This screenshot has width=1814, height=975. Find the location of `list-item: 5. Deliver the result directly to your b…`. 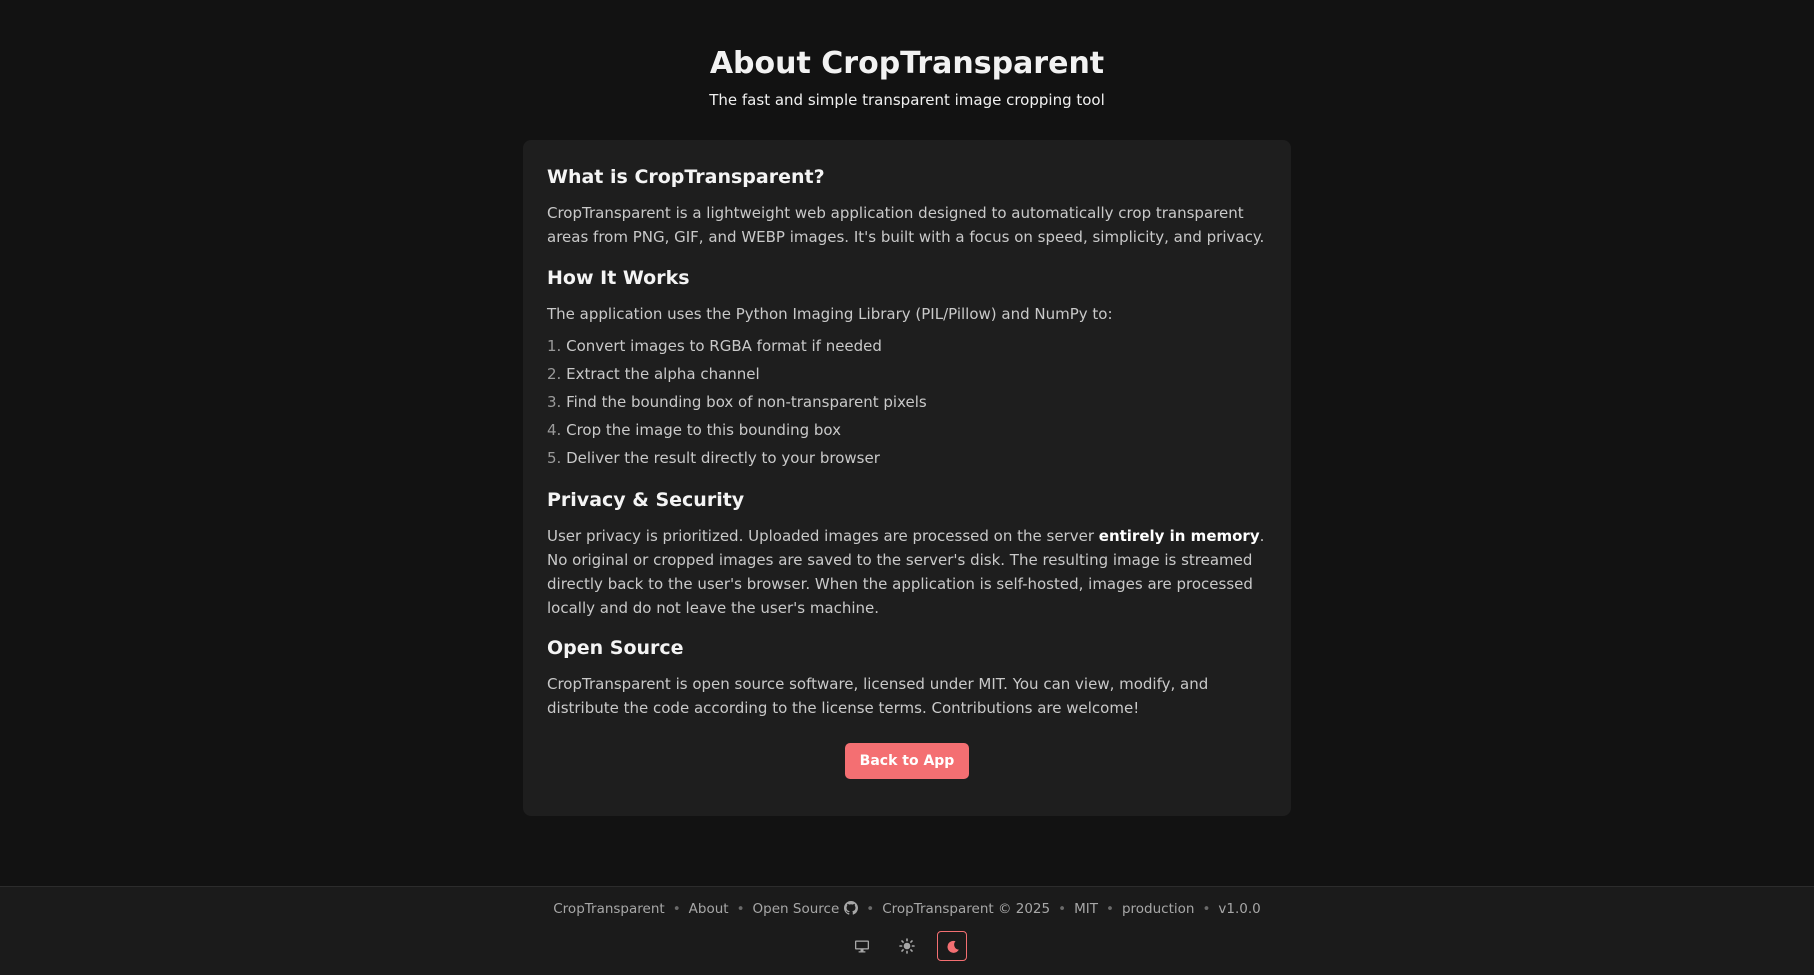

list-item: 5. Deliver the result directly to your b… is located at coordinates (907, 458).